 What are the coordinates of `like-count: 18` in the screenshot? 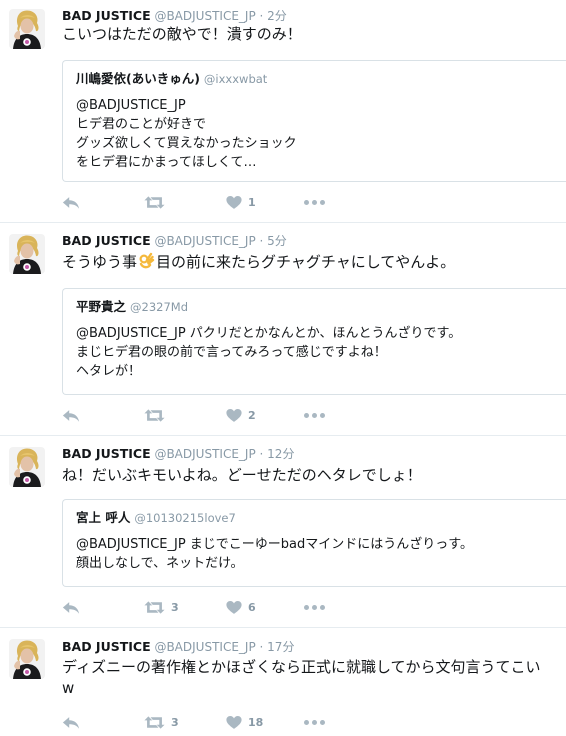 It's located at (256, 722).